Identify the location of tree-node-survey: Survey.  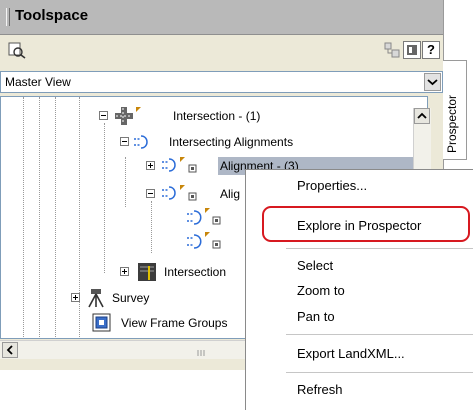
(138, 298).